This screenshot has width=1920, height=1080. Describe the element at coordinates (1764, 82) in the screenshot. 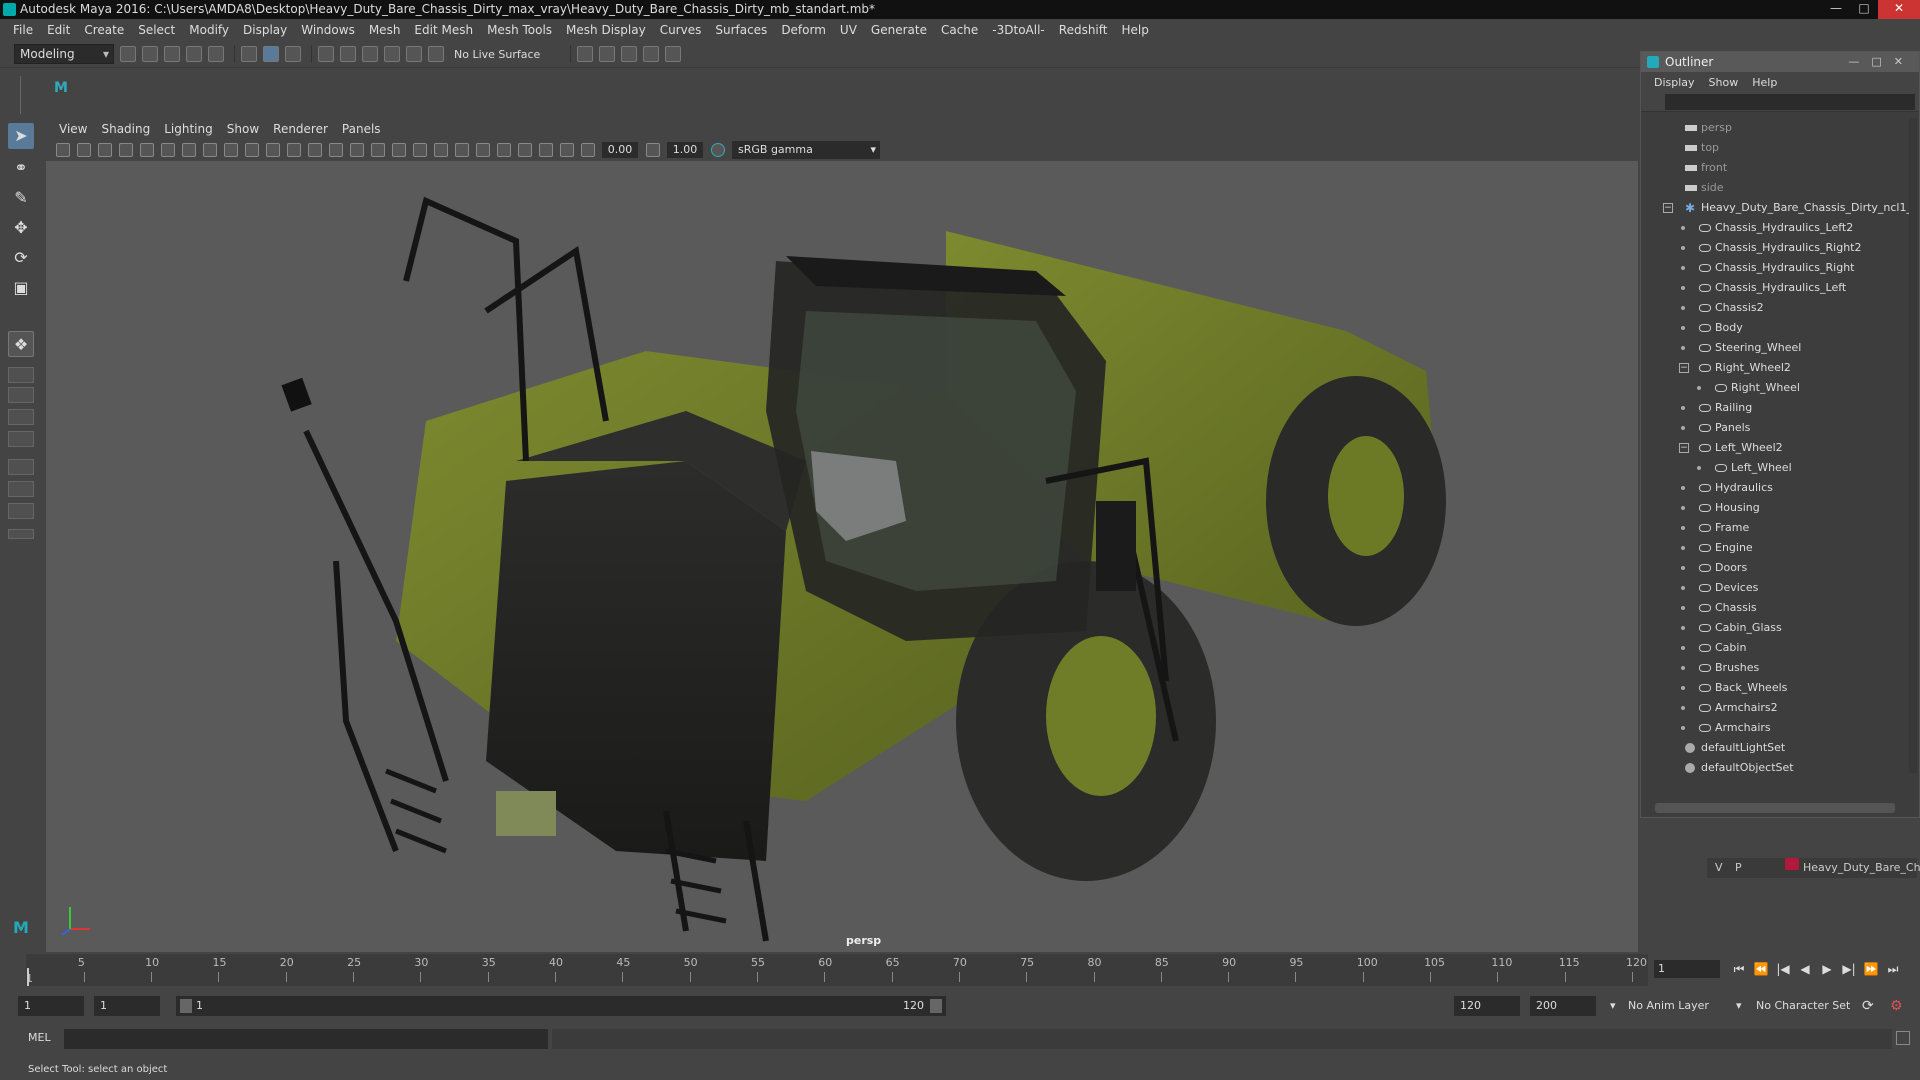

I see `outliner-menu-help: Help` at that location.